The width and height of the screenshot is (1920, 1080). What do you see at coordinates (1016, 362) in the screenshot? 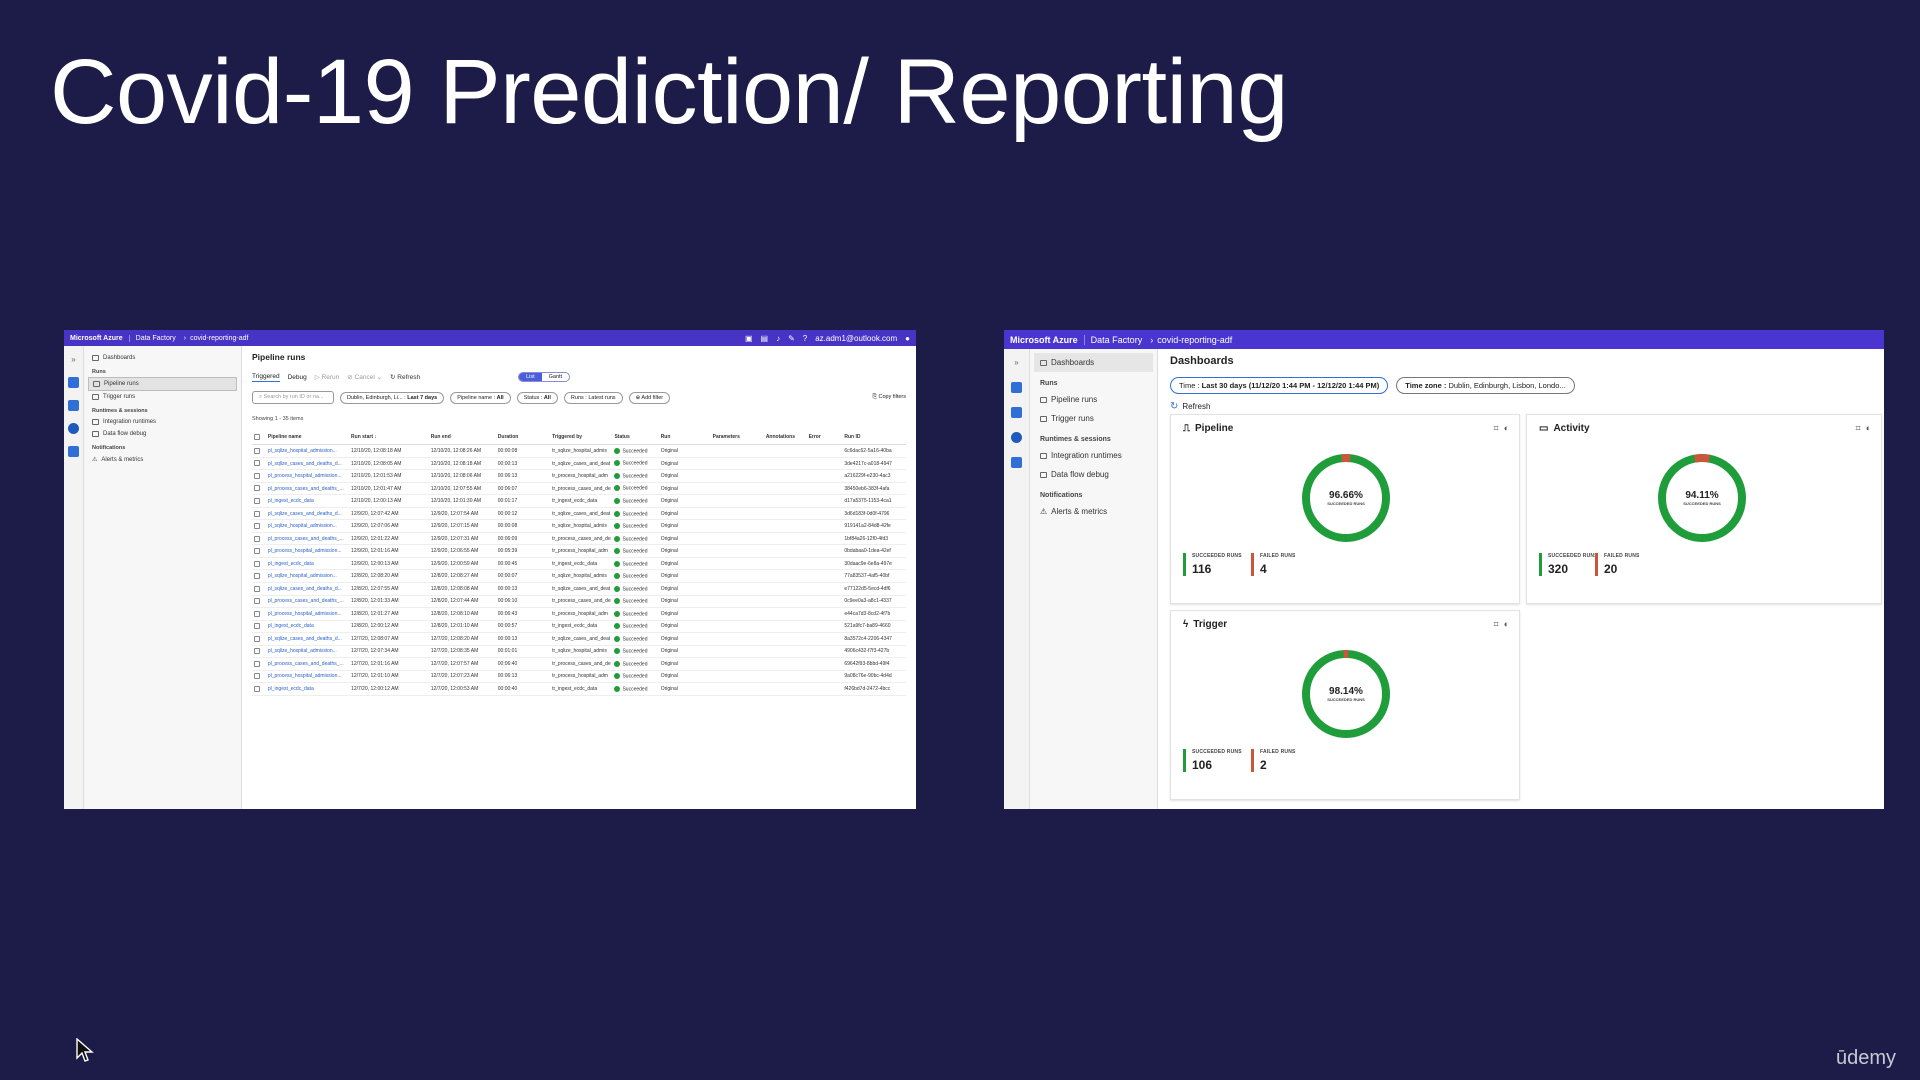
I see `expand-icon: »` at bounding box center [1016, 362].